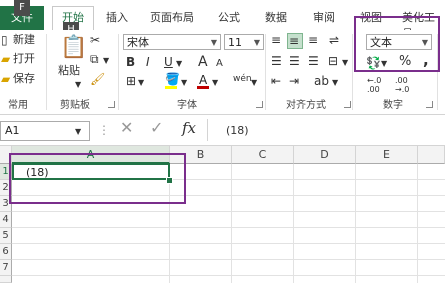 This screenshot has width=445, height=283. Describe the element at coordinates (168, 62) in the screenshot. I see `underline-button: U` at that location.